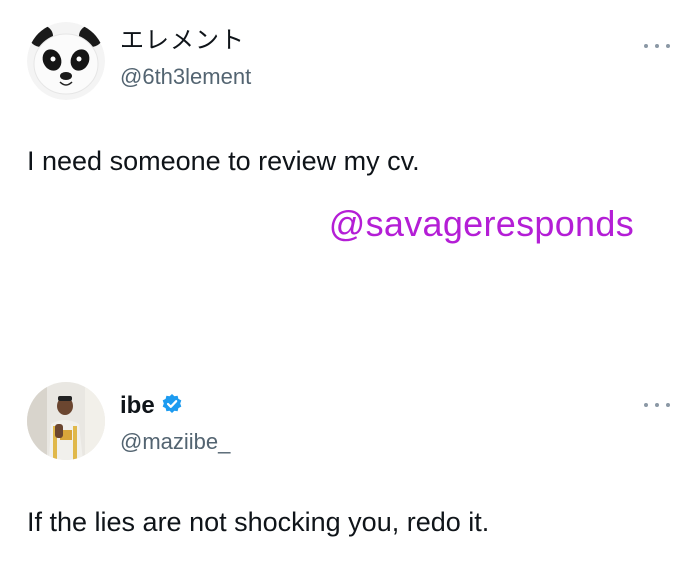  What do you see at coordinates (137, 406) in the screenshot?
I see `display-name: ibe` at bounding box center [137, 406].